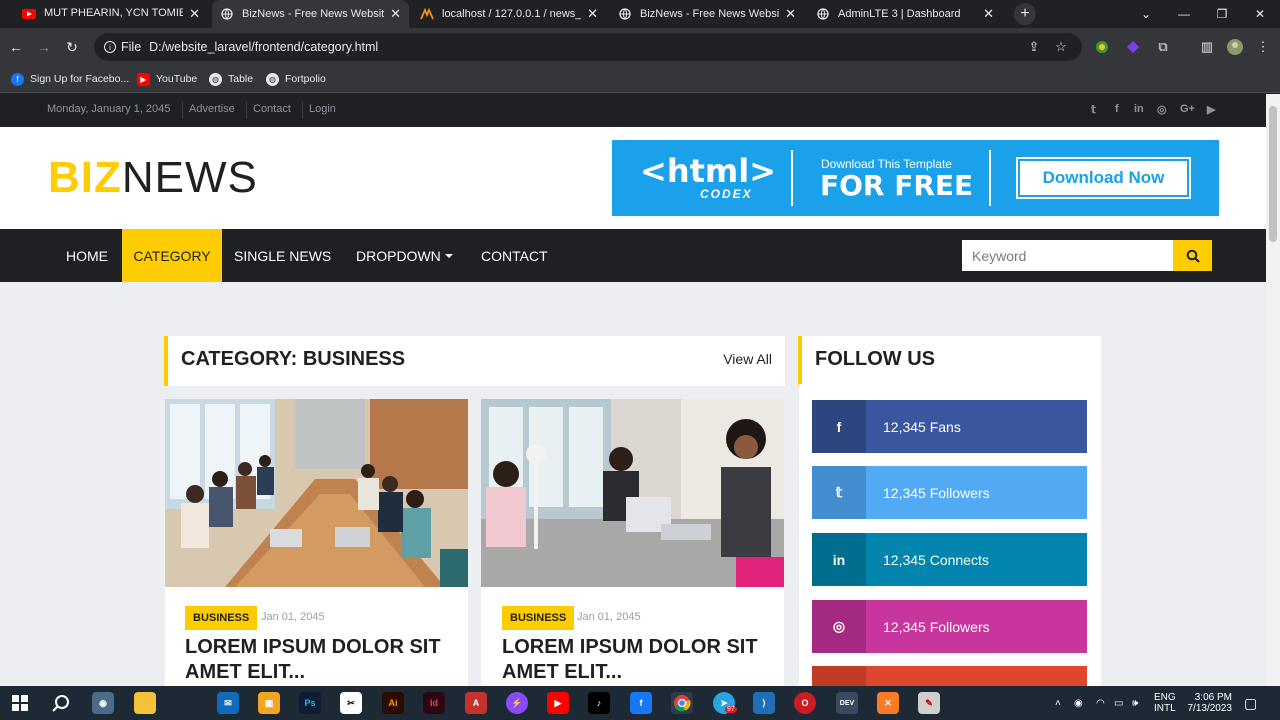 The image size is (1280, 720). What do you see at coordinates (1273, 174) in the screenshot?
I see `scrollbar-thumb` at bounding box center [1273, 174].